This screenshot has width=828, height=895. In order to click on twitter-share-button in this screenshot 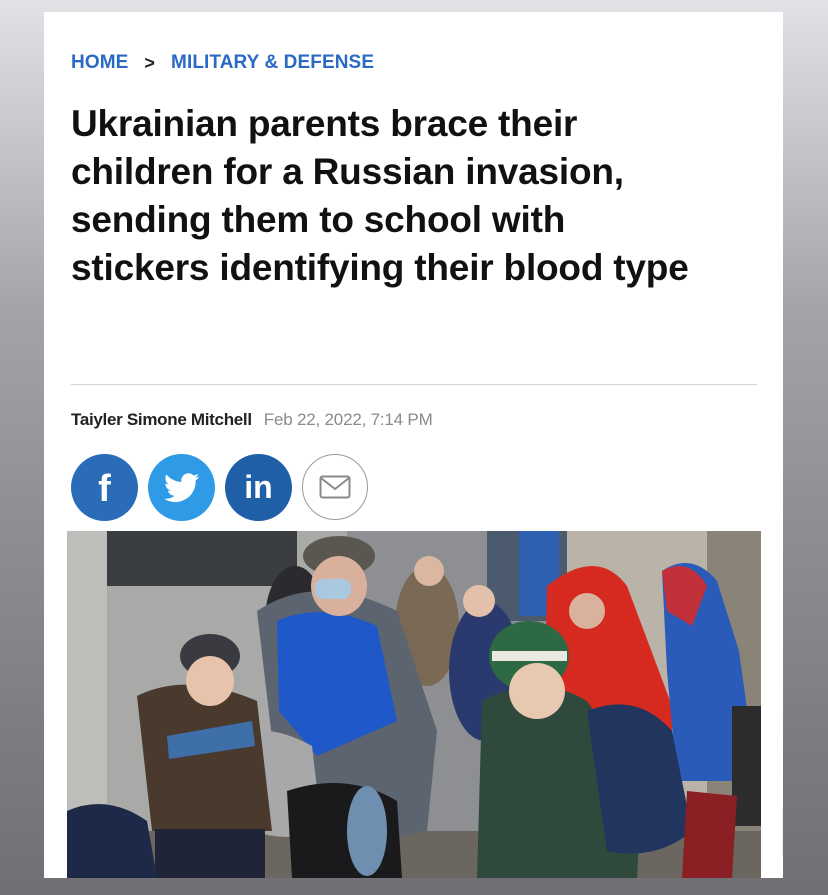, I will do `click(181, 487)`.